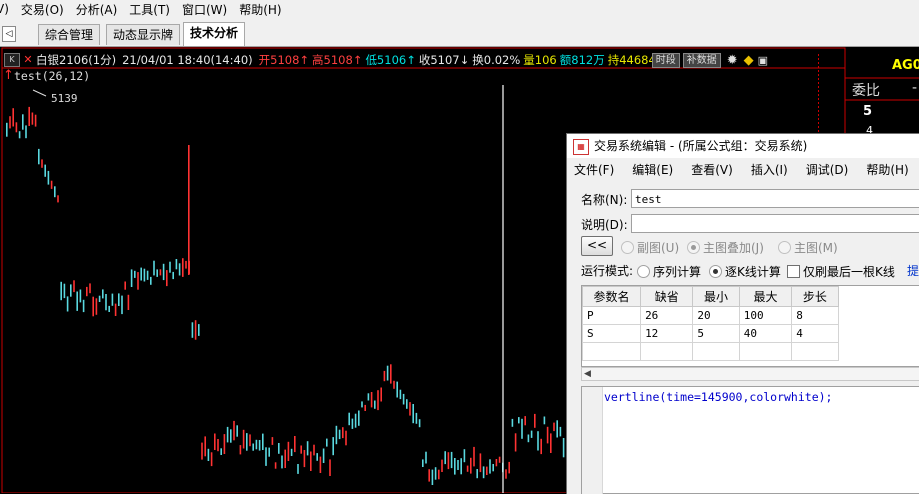 The image size is (919, 494). Describe the element at coordinates (8, 75) in the screenshot. I see `formula-up-arrow-icon: ↑` at that location.